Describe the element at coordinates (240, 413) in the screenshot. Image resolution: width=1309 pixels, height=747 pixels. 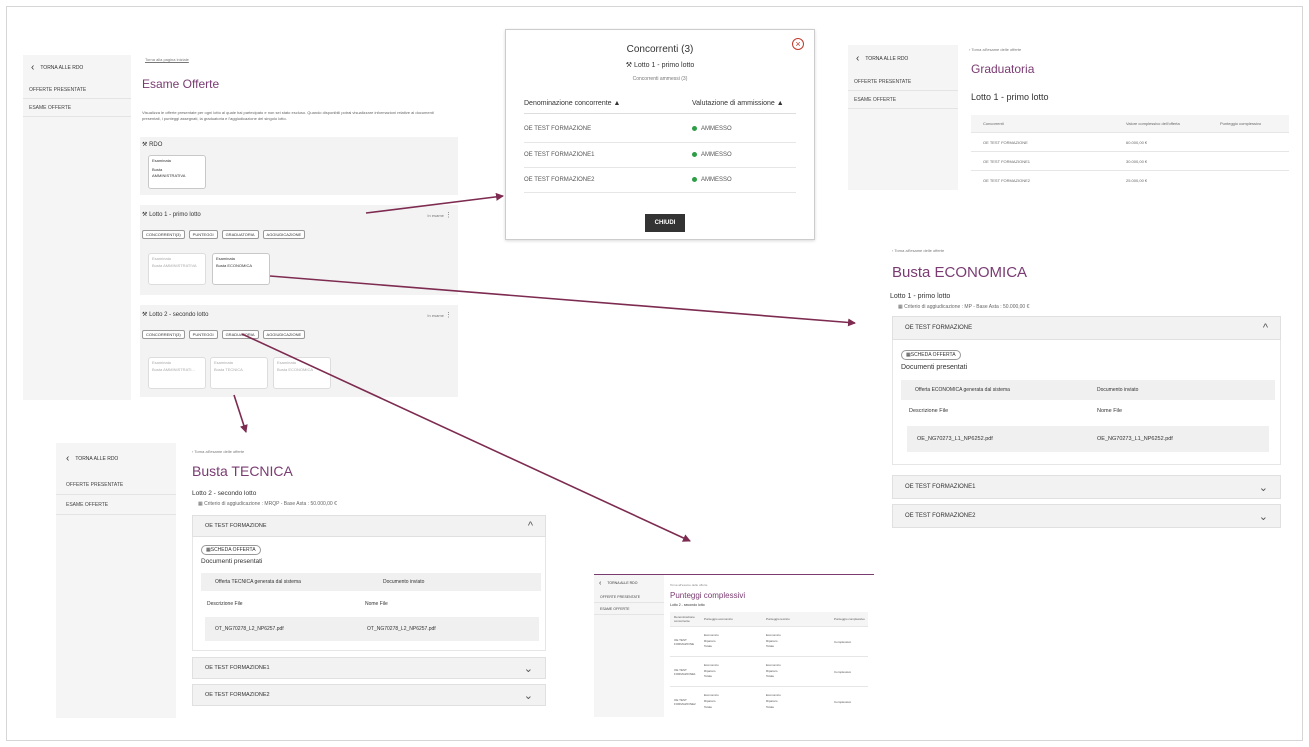
I see `arrow-to-busta-tecnica` at that location.